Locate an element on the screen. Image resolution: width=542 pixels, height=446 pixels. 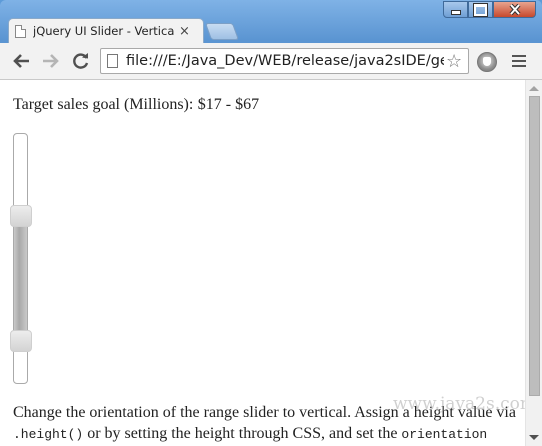
tab-title: jQuery UI Slider - Vertical range slider is located at coordinates (104, 31).